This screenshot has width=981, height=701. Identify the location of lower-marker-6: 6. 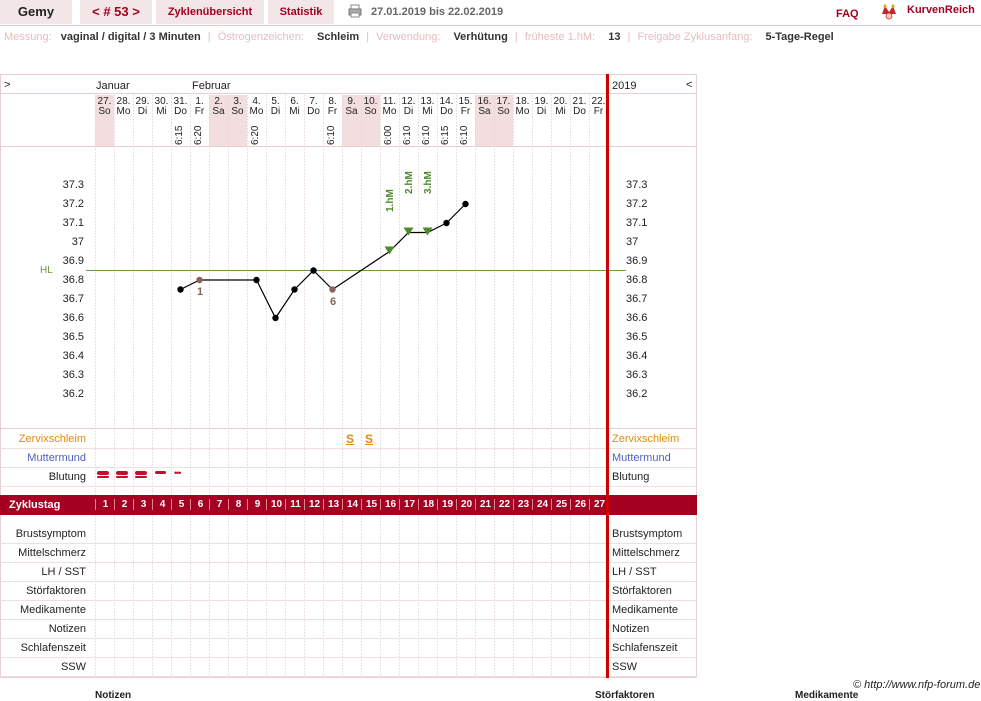
(333, 302).